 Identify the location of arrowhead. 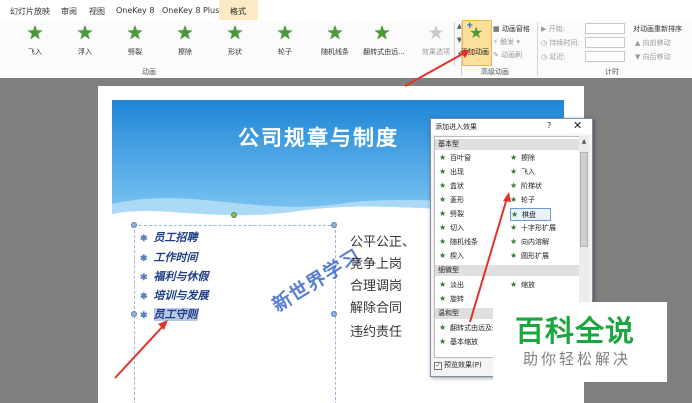
(507, 197).